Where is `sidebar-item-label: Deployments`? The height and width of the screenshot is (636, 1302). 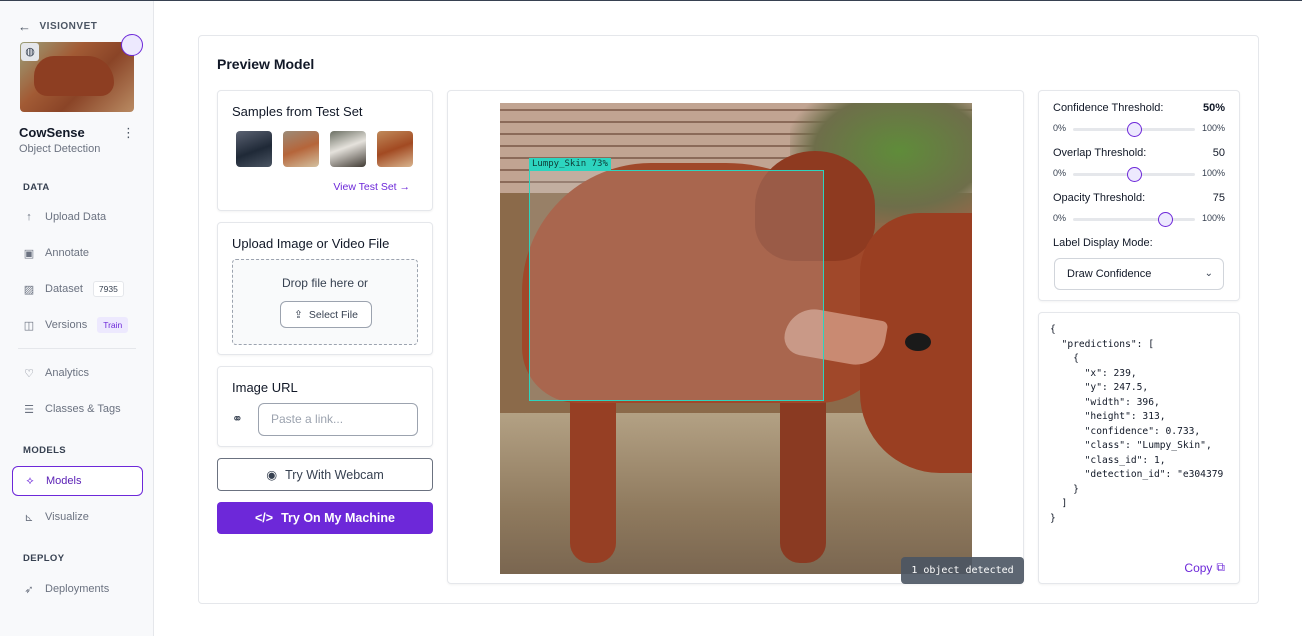 sidebar-item-label: Deployments is located at coordinates (77, 589).